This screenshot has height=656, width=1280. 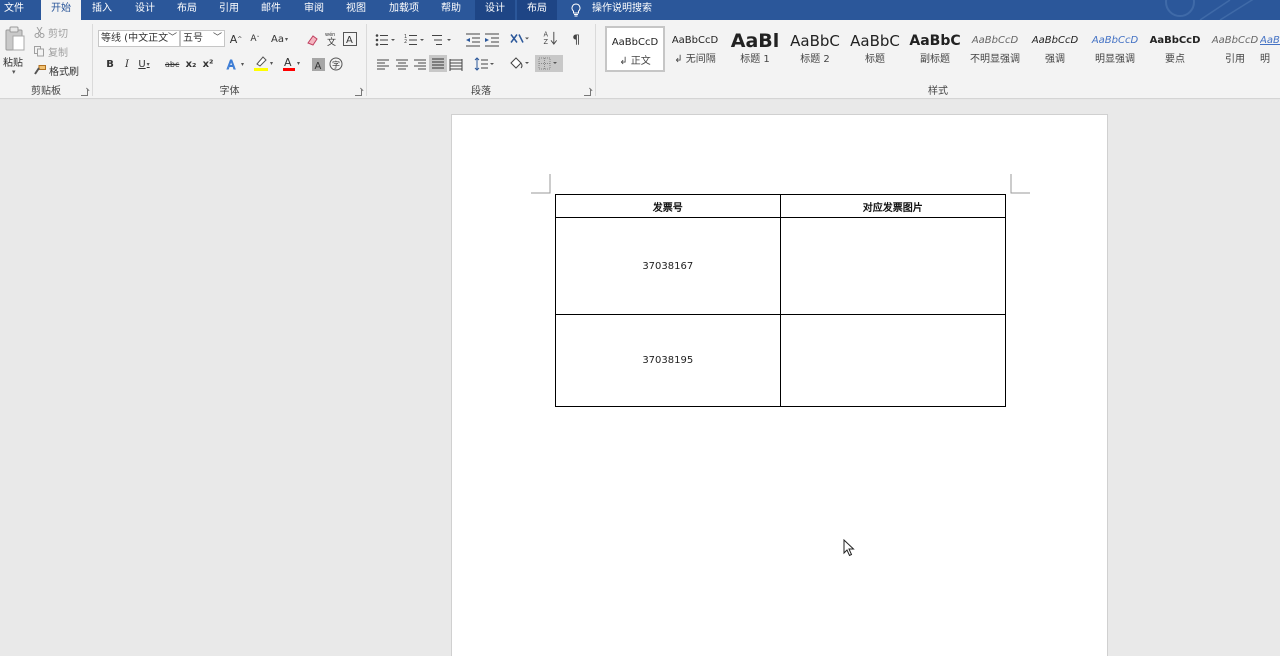 I want to click on font-size-combo: 五号 ﹀, so click(x=202, y=38).